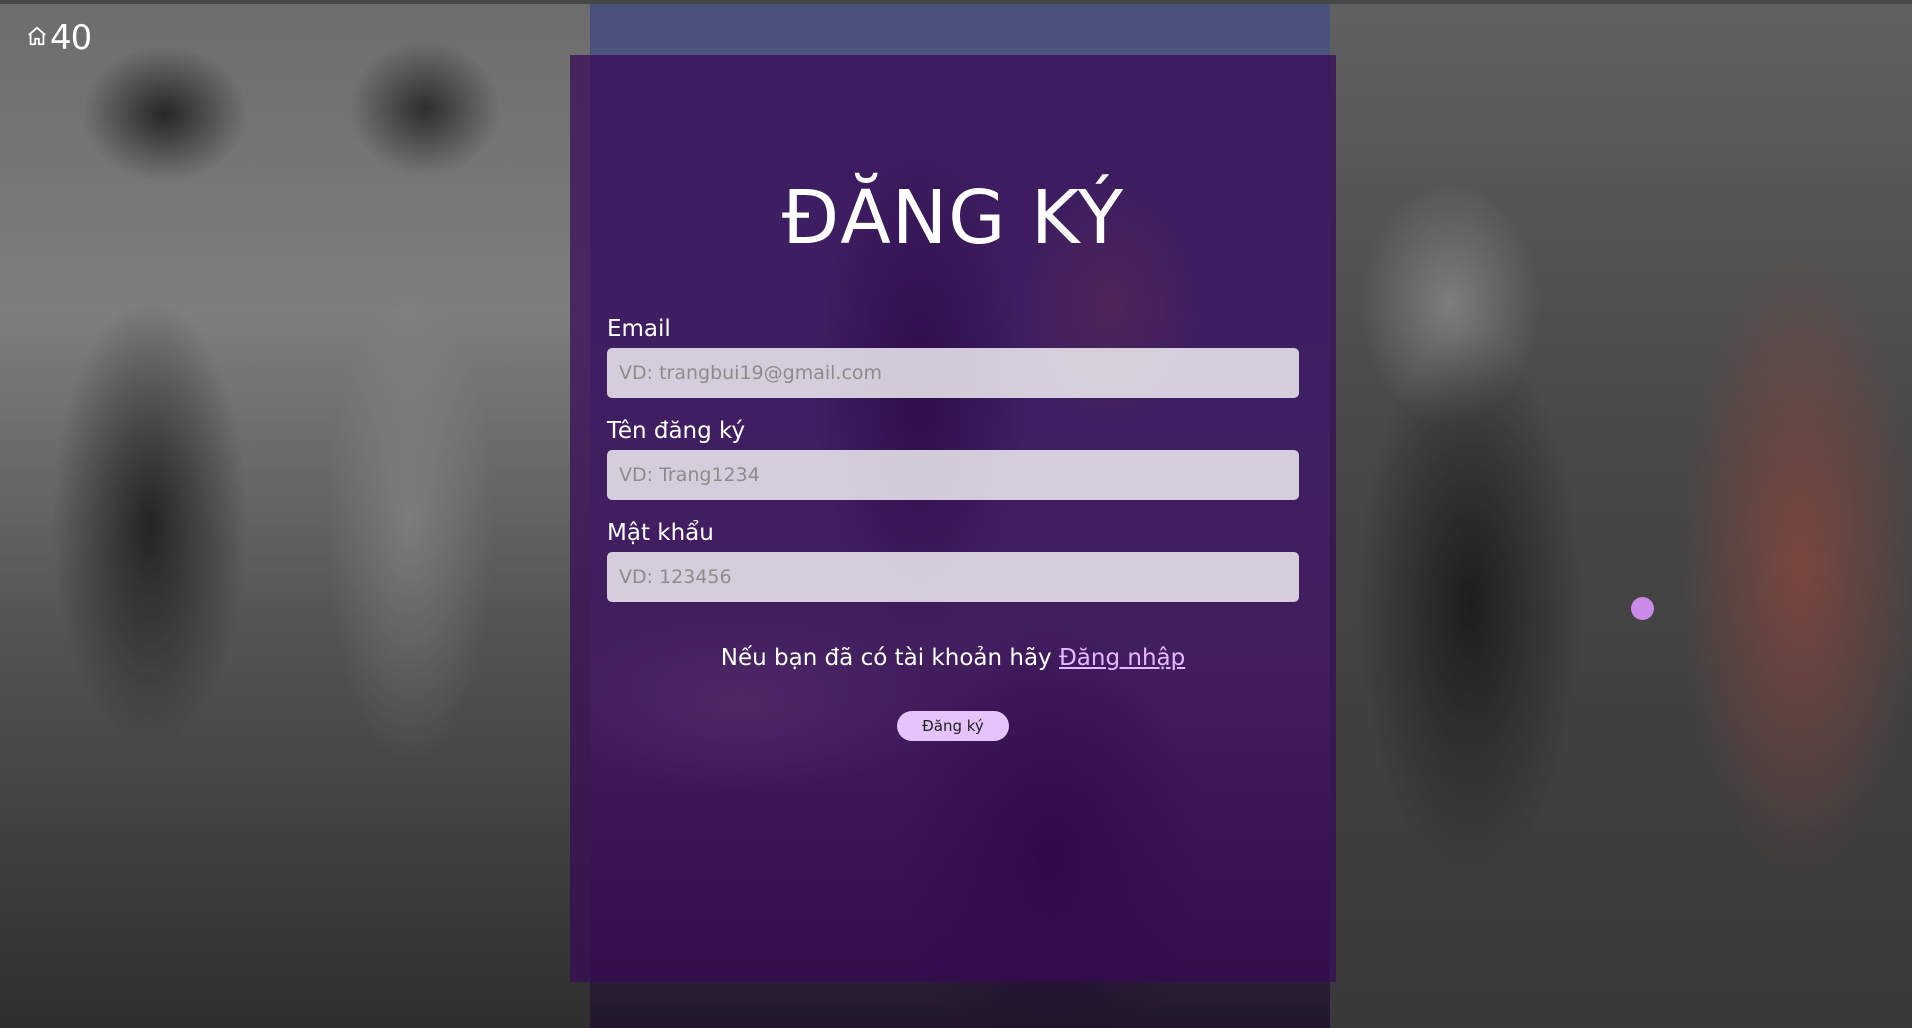 The height and width of the screenshot is (1028, 1912). Describe the element at coordinates (660, 533) in the screenshot. I see `password-label: Mật khẩu` at that location.